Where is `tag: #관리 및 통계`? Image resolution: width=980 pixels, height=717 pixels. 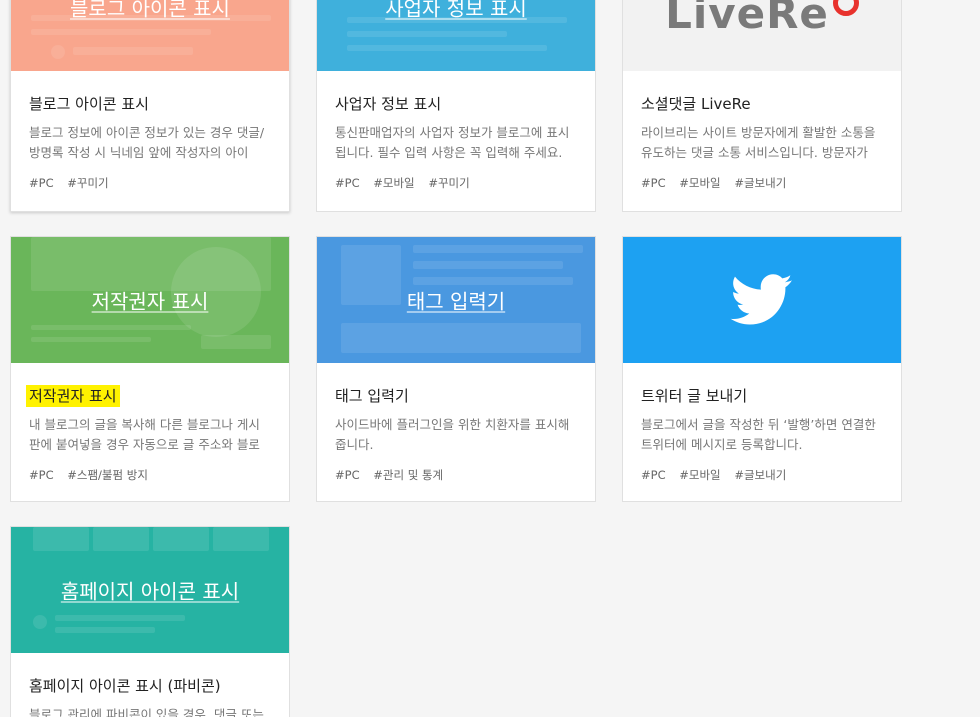 tag: #관리 및 통계 is located at coordinates (408, 475).